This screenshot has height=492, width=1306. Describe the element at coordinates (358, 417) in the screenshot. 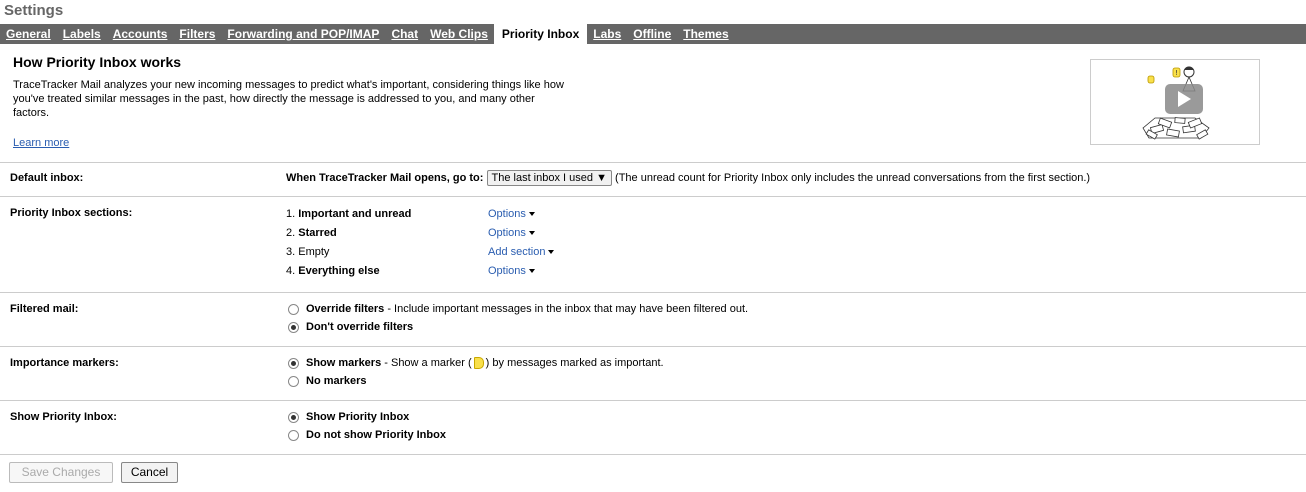

I see `show-priority-inbox-option-label: Show Priority Inbox` at that location.